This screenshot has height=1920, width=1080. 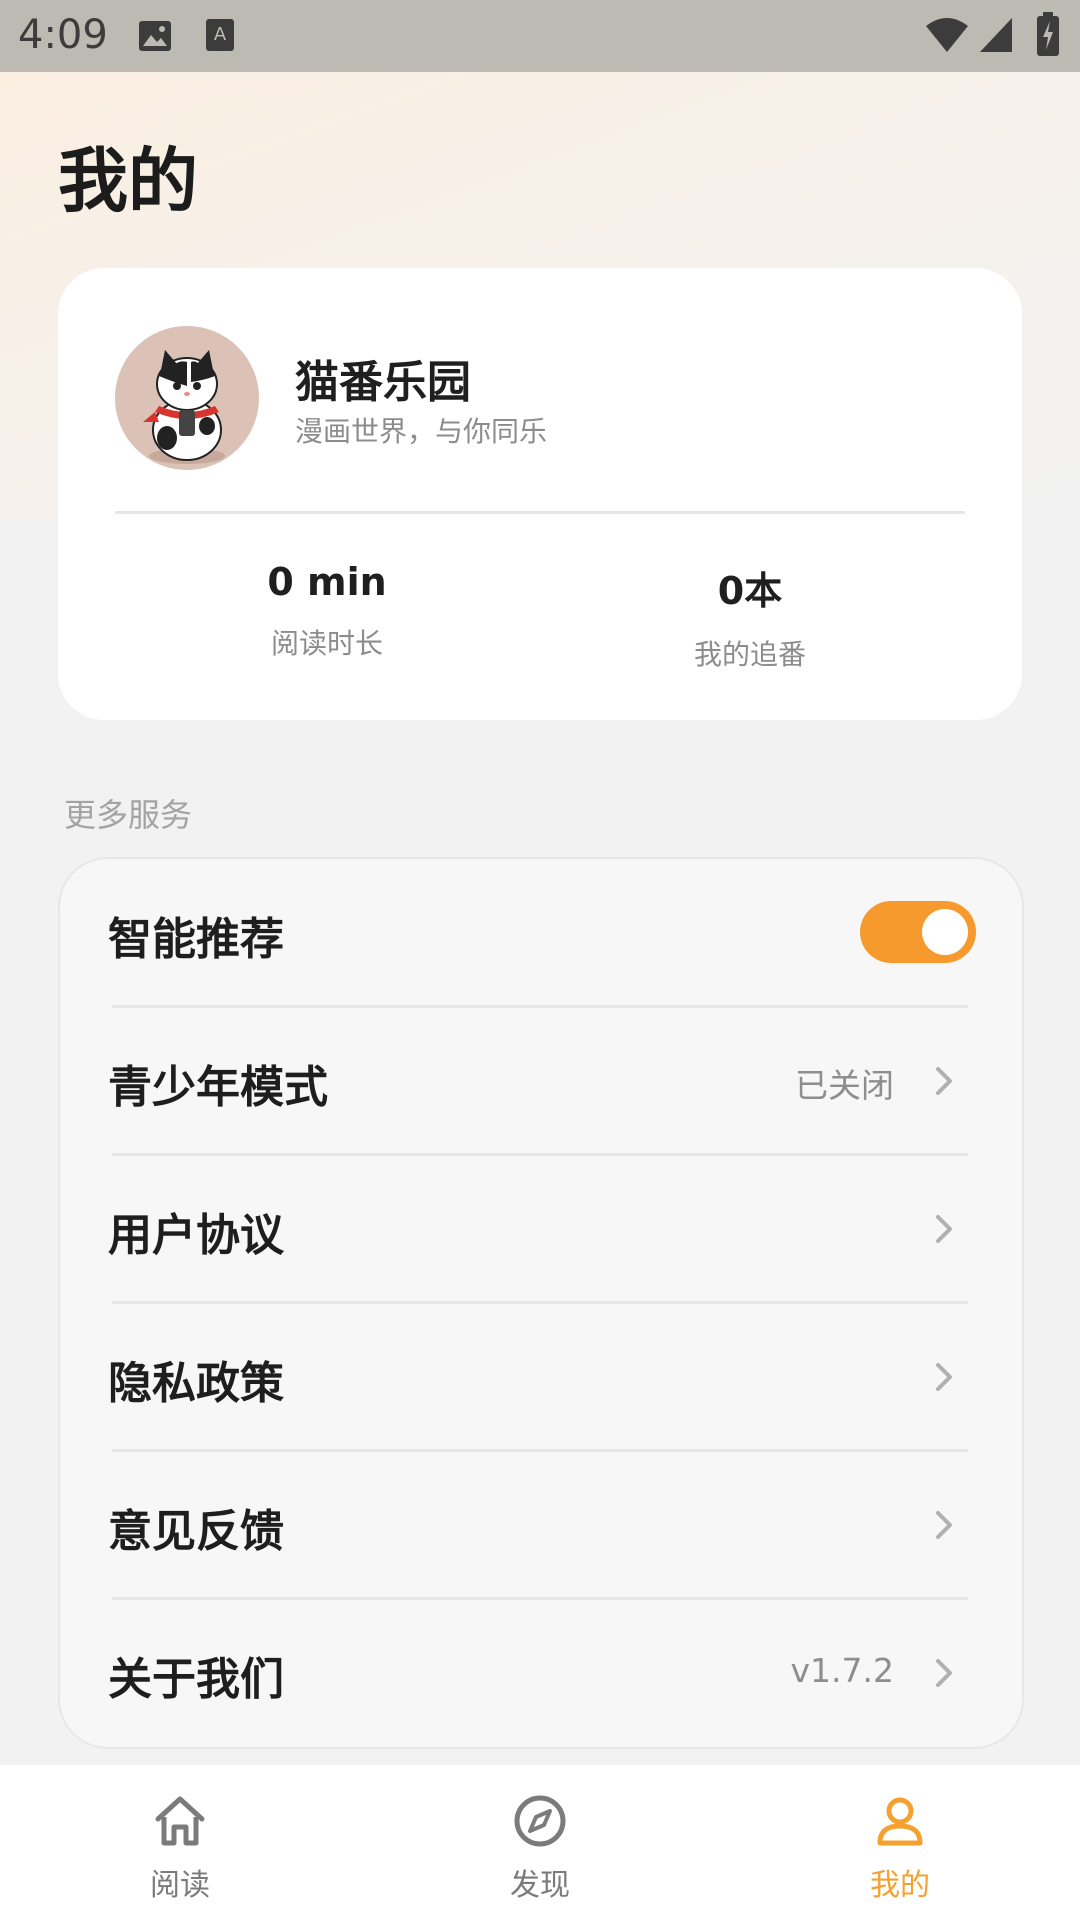 I want to click on nav-label: 阅读, so click(x=180, y=1885).